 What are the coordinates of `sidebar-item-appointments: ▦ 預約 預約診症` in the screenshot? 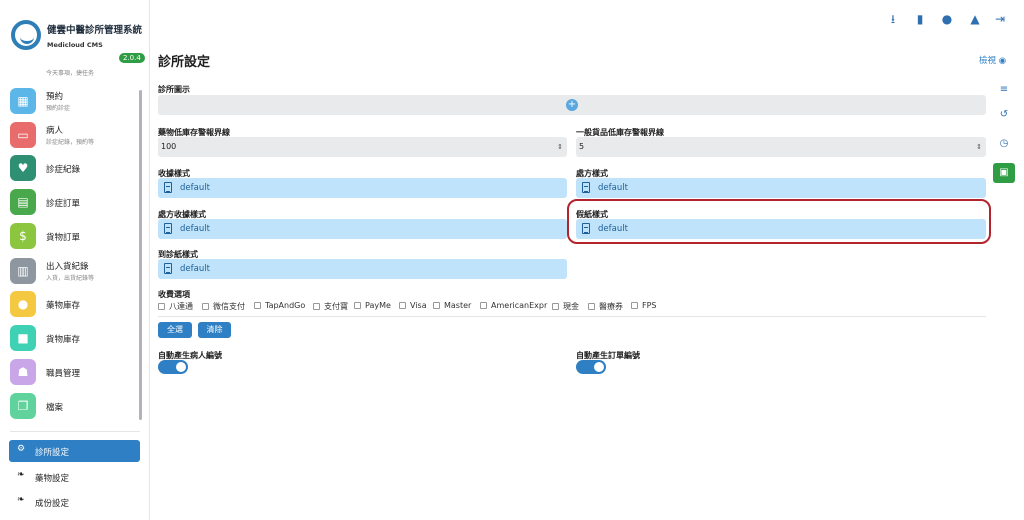 It's located at (72, 102).